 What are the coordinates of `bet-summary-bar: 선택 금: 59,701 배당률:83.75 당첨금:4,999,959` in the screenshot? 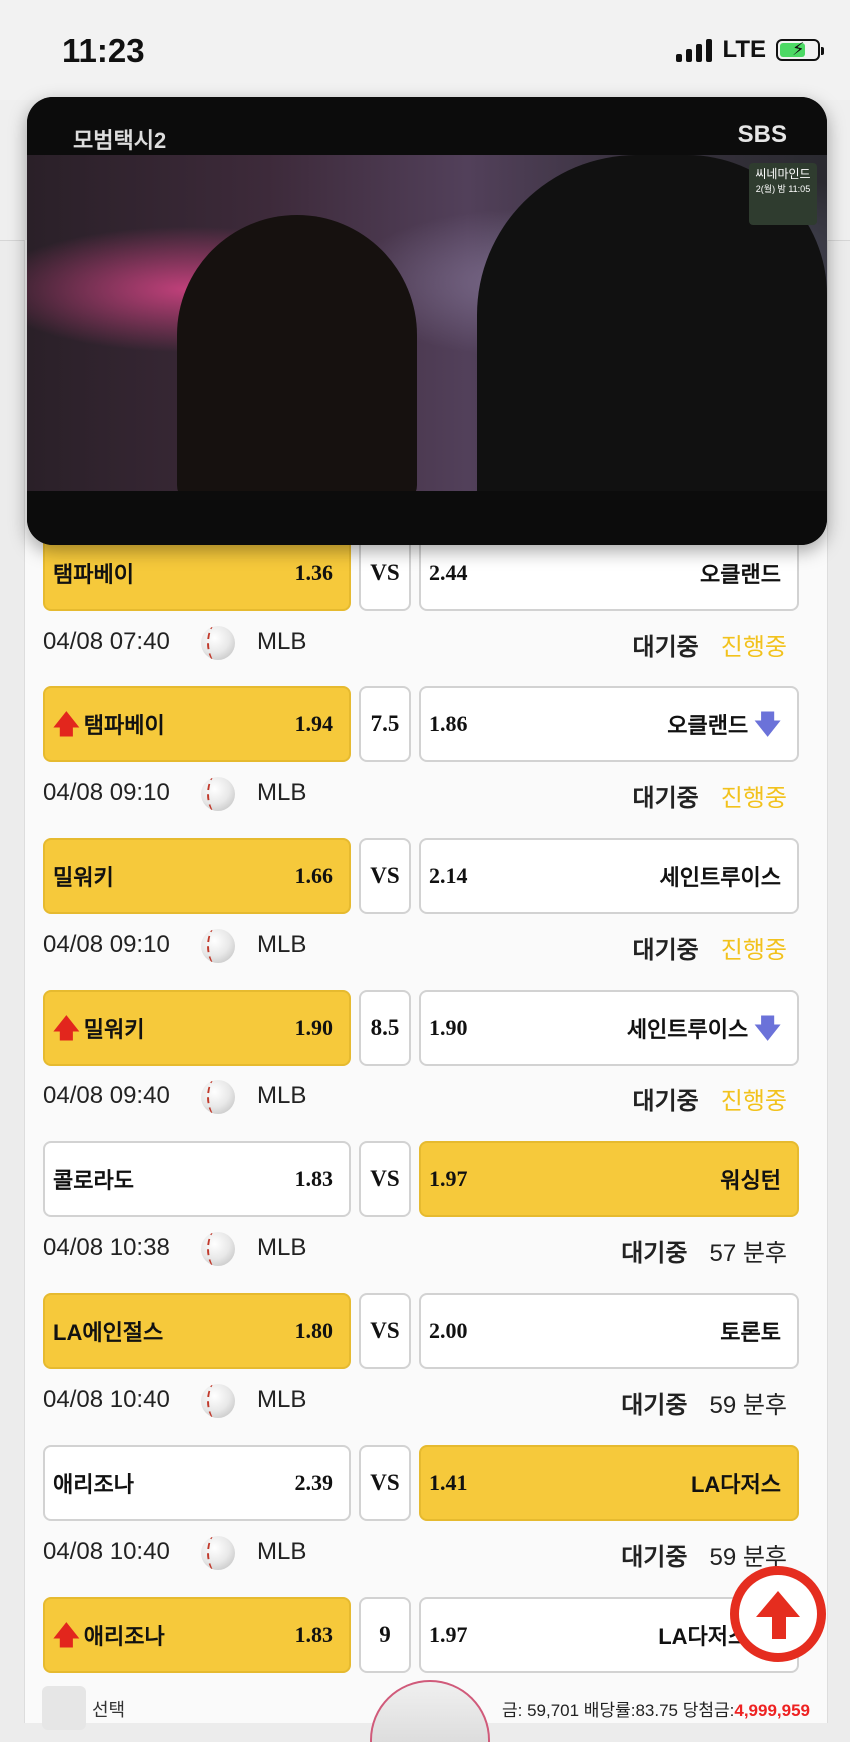 It's located at (425, 1708).